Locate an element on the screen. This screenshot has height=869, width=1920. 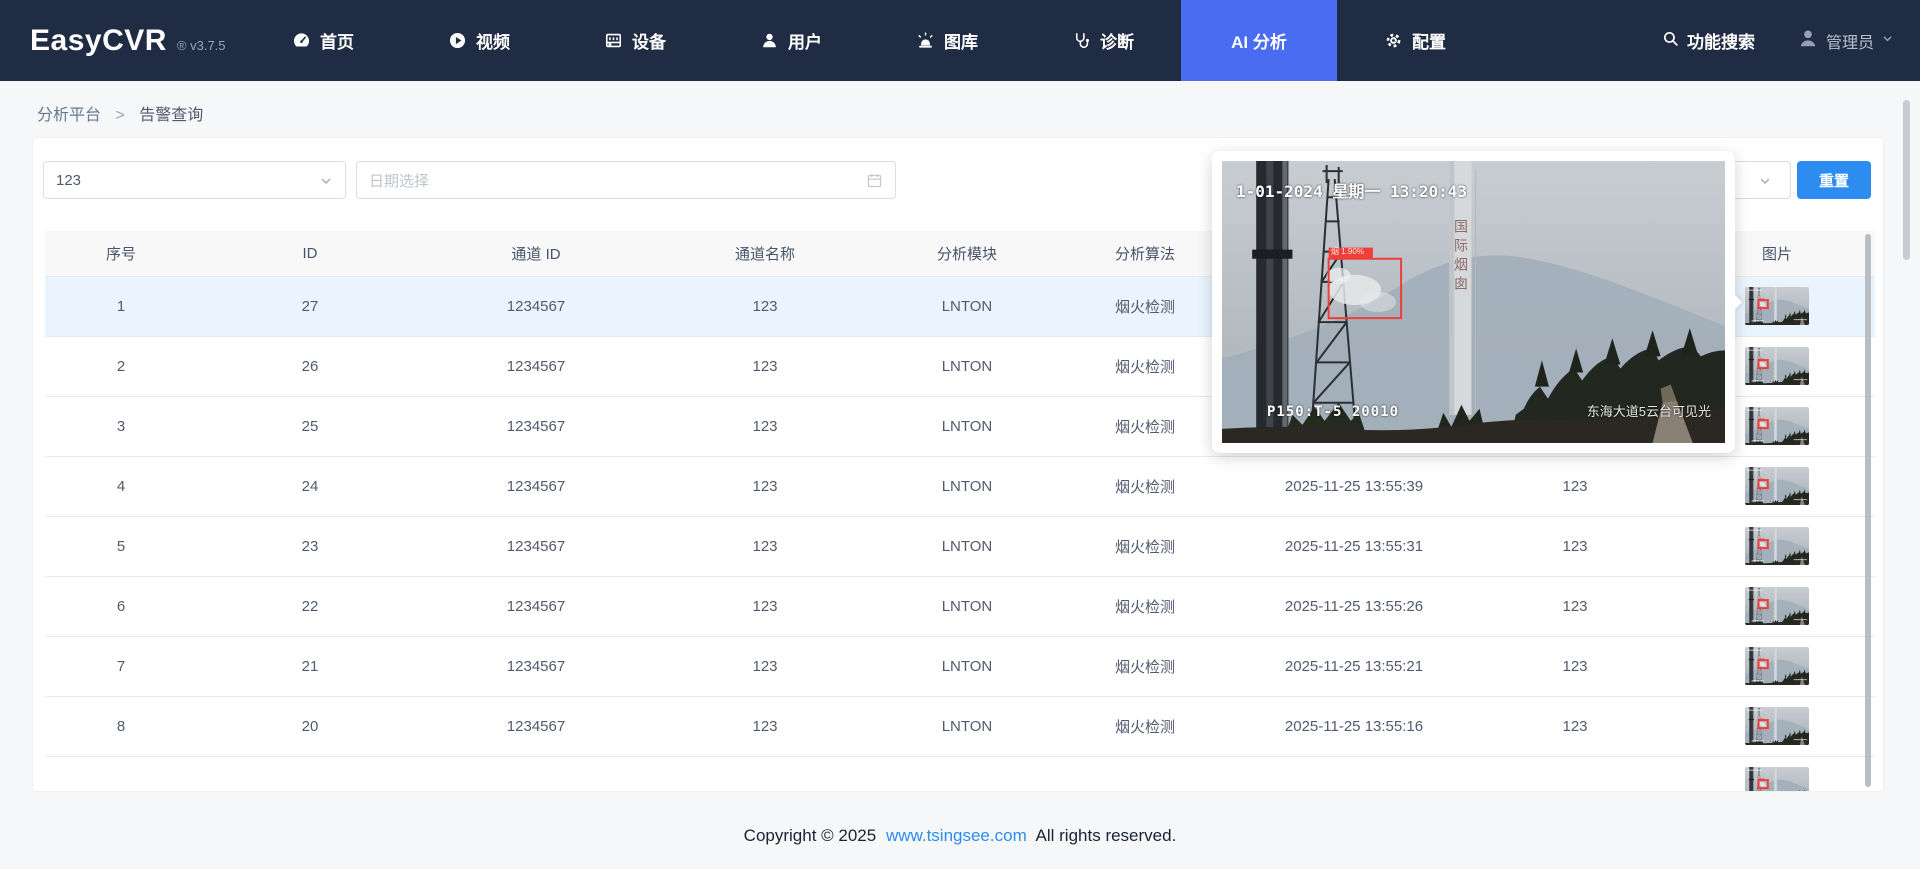
alarm-light-icon is located at coordinates (925, 40).